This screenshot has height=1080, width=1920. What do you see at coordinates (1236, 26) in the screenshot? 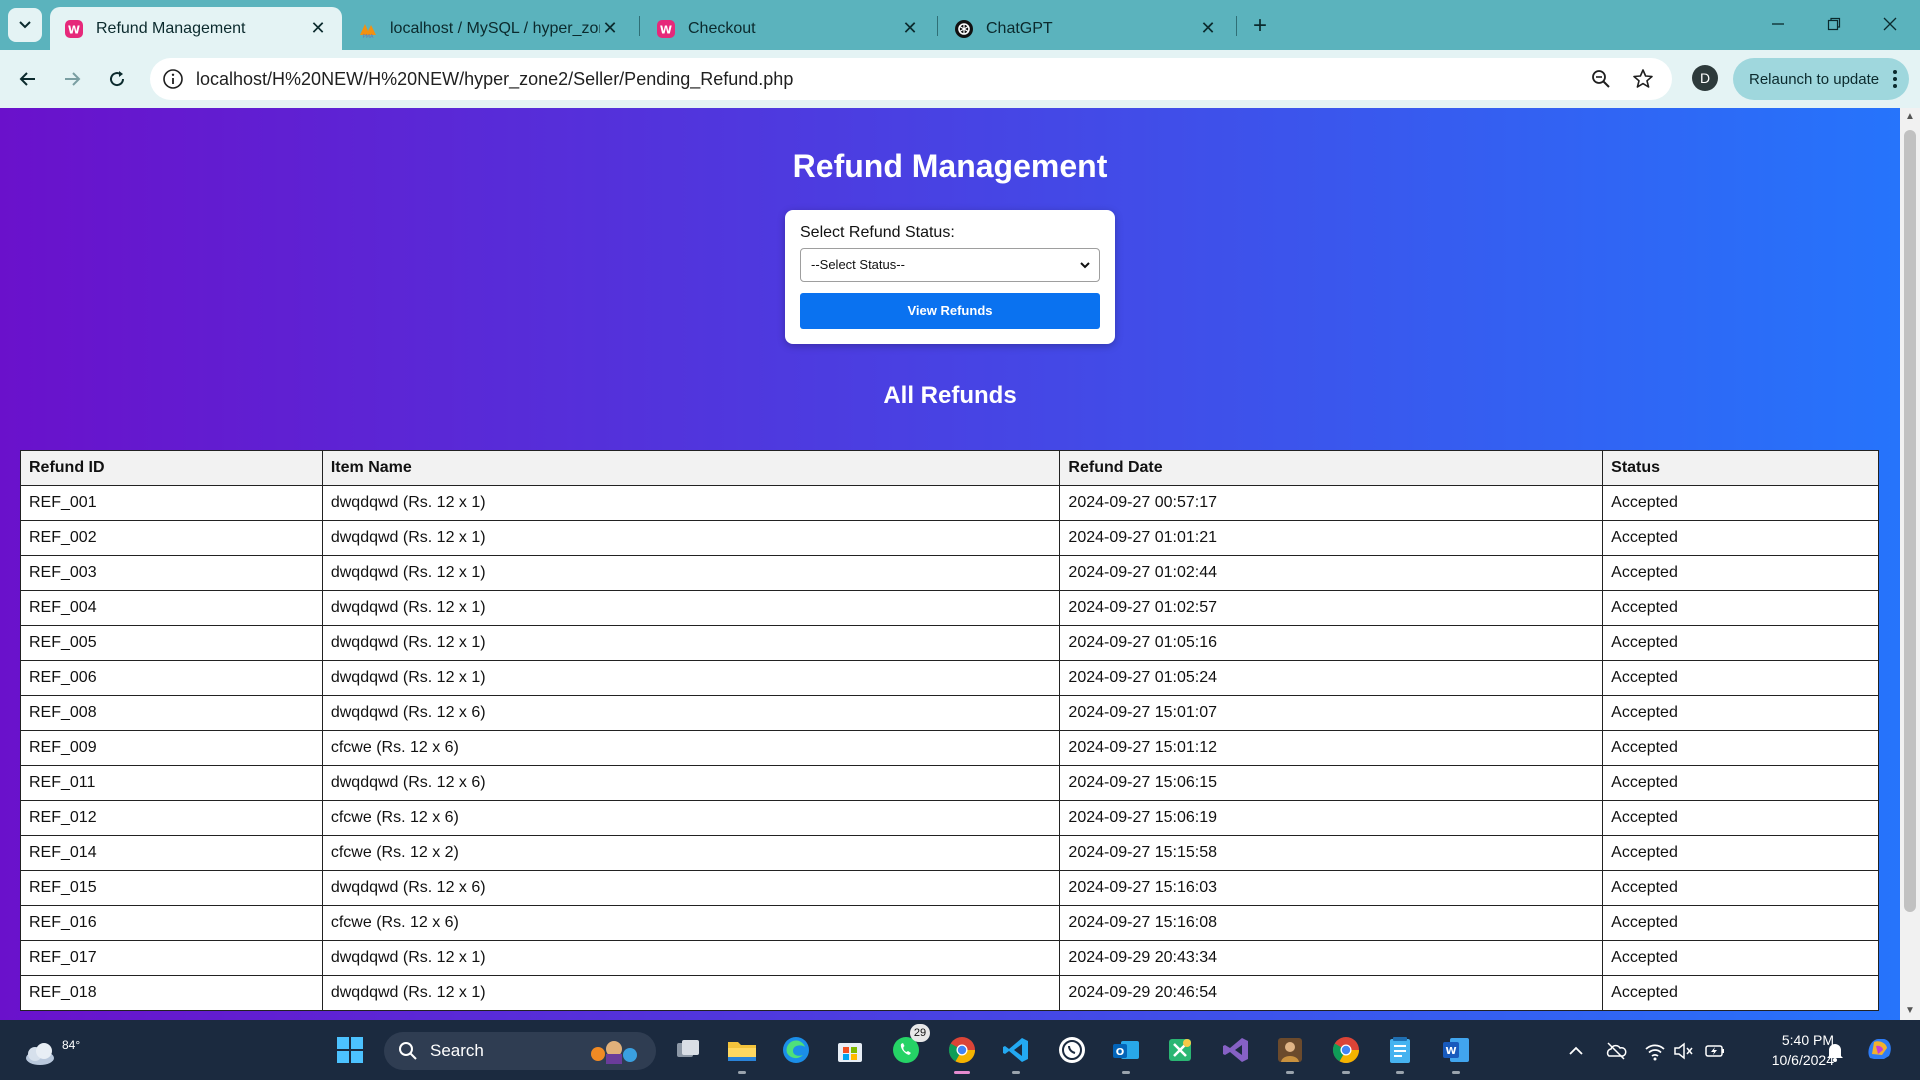
I see `tab-separator` at bounding box center [1236, 26].